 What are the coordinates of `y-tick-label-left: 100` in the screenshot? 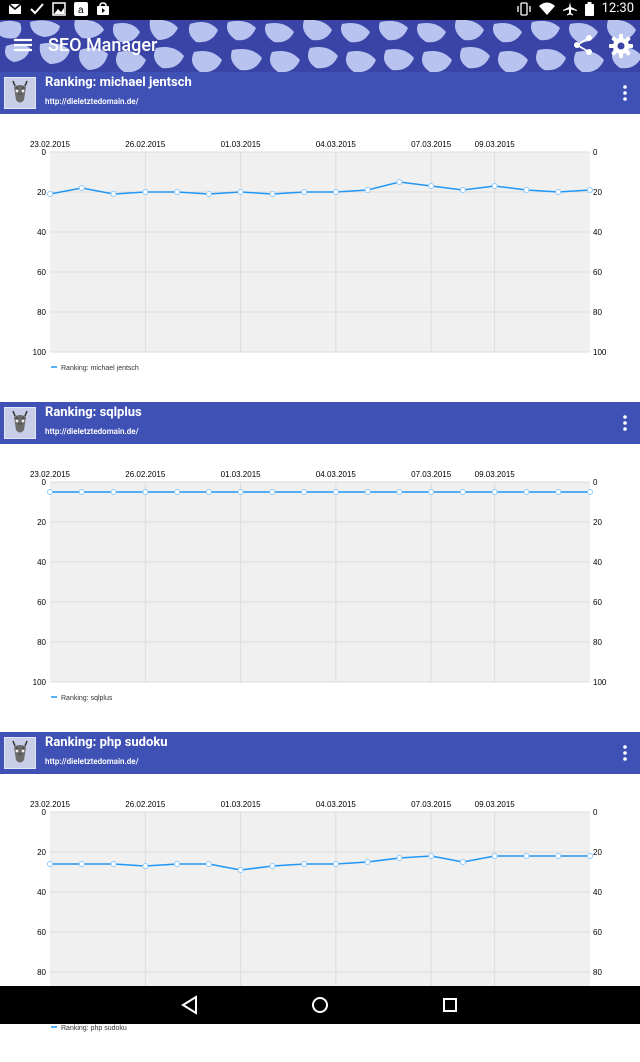 It's located at (40, 352).